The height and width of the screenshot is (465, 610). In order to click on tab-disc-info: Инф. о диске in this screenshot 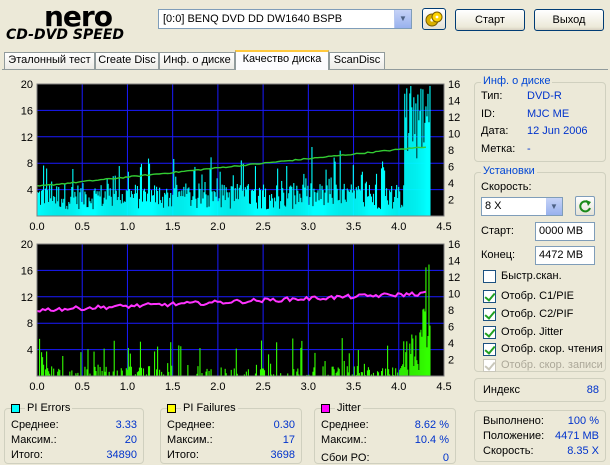, I will do `click(197, 60)`.